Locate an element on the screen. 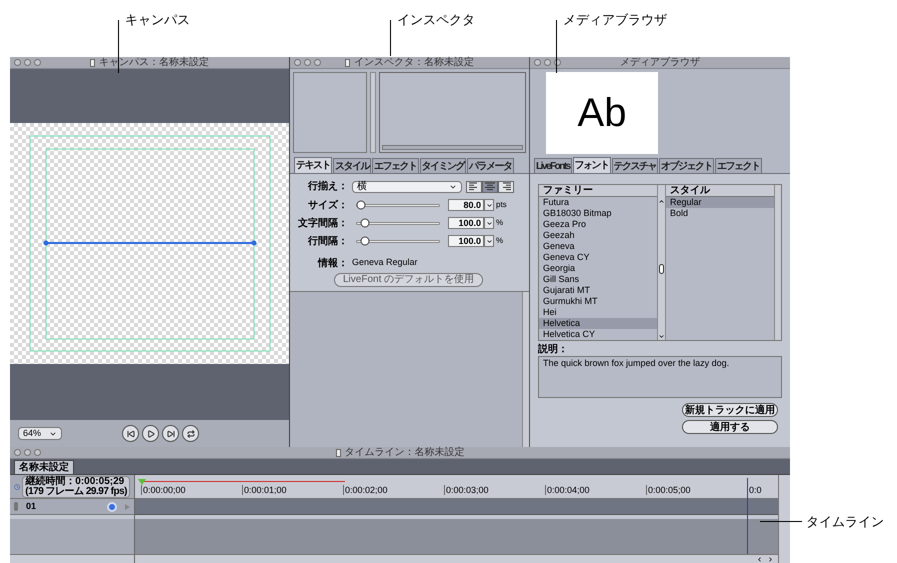  font-family-item: Geezah is located at coordinates (598, 235).